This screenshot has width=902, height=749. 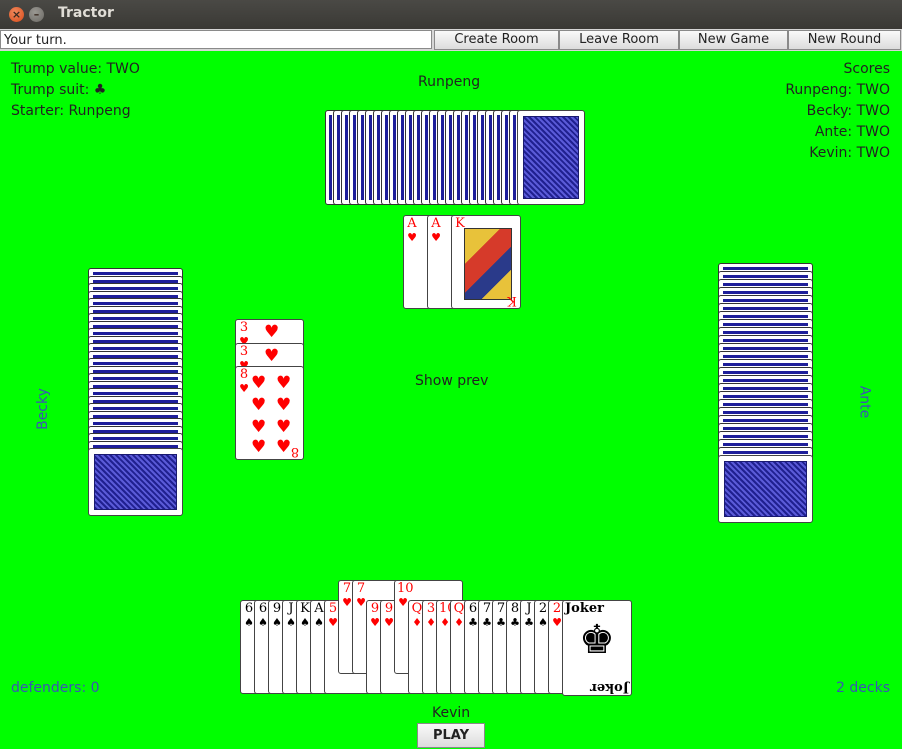 What do you see at coordinates (269, 413) in the screenshot?
I see `played-card: 8 ♥ ♥ ♥ ♥ ♥ ♥ ♥ ♥ ♥ 8` at bounding box center [269, 413].